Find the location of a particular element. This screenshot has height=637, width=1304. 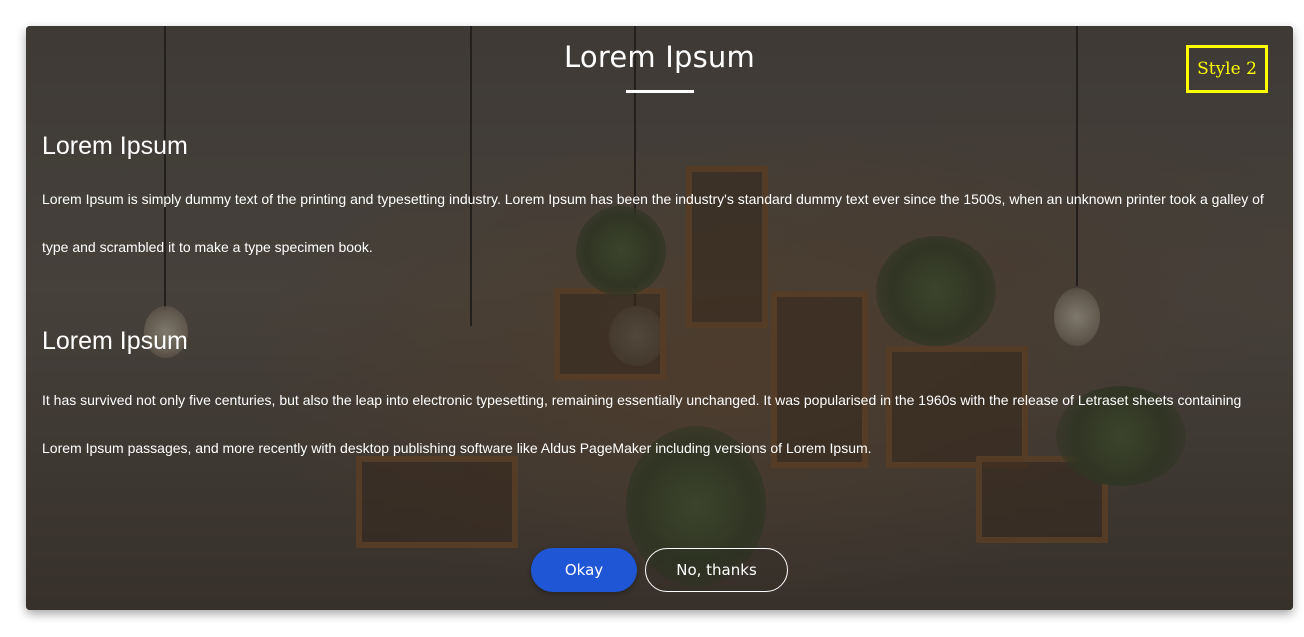

modal-title: Lorem Ipsum is located at coordinates (659, 57).